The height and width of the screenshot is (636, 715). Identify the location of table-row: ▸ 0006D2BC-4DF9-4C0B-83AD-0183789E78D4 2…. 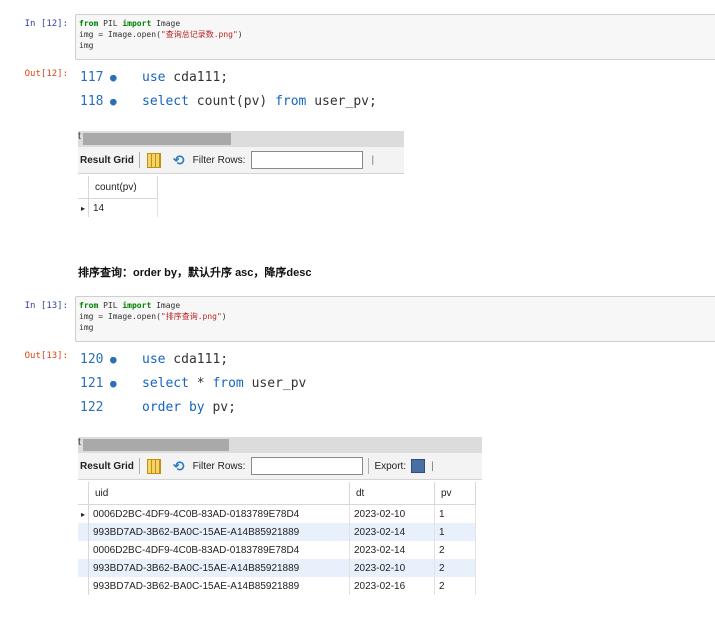
(277, 513).